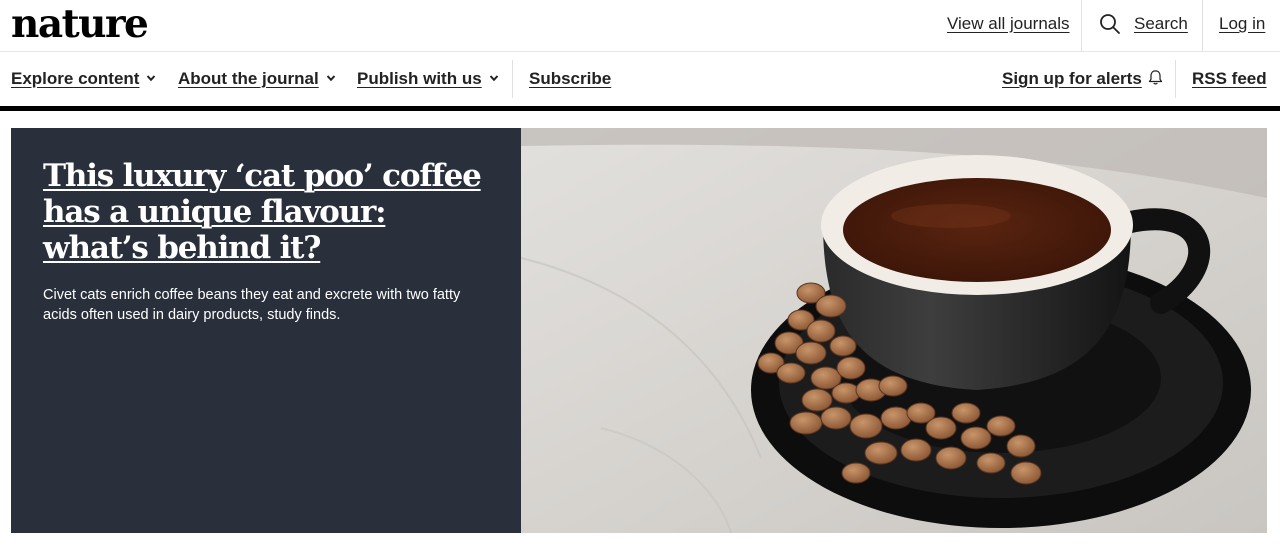 This screenshot has width=1280, height=546. I want to click on nav-item-about-the-journal: About the journal, so click(257, 79).